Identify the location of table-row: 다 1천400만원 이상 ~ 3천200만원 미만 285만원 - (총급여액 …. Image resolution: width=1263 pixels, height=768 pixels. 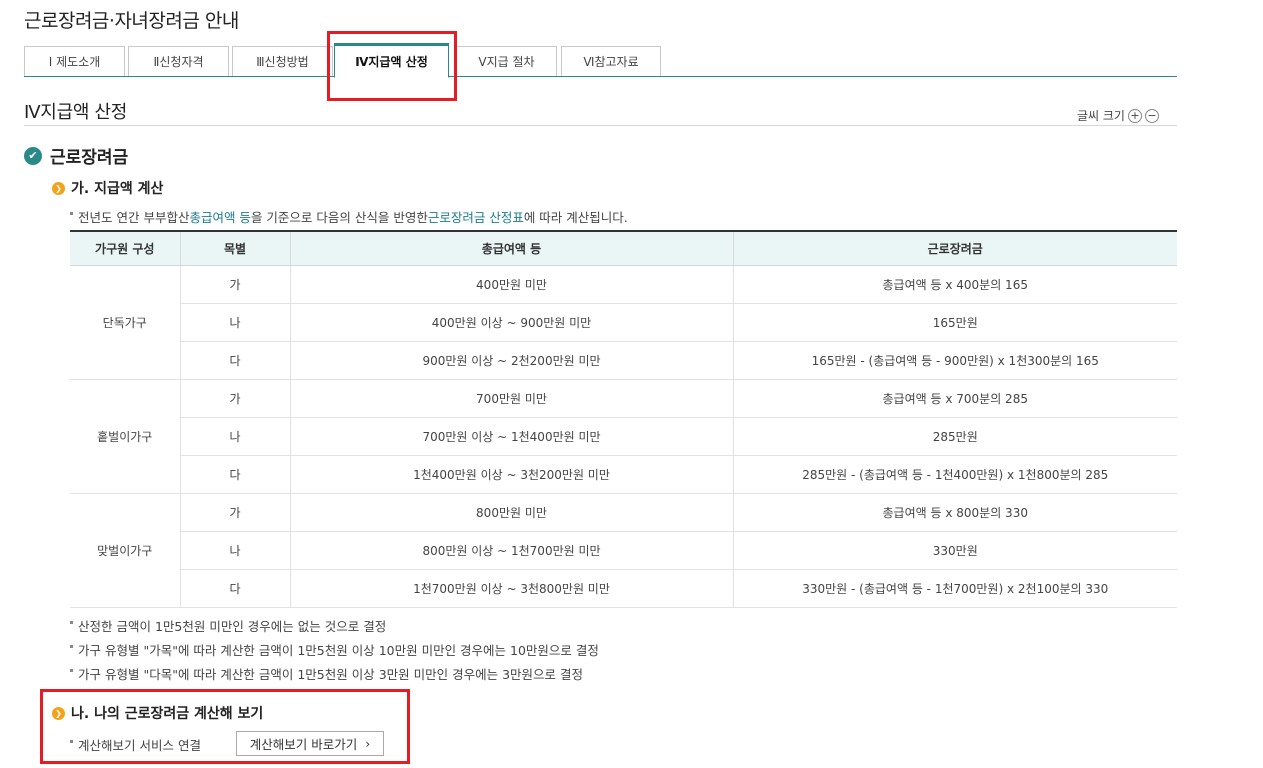
(623, 474).